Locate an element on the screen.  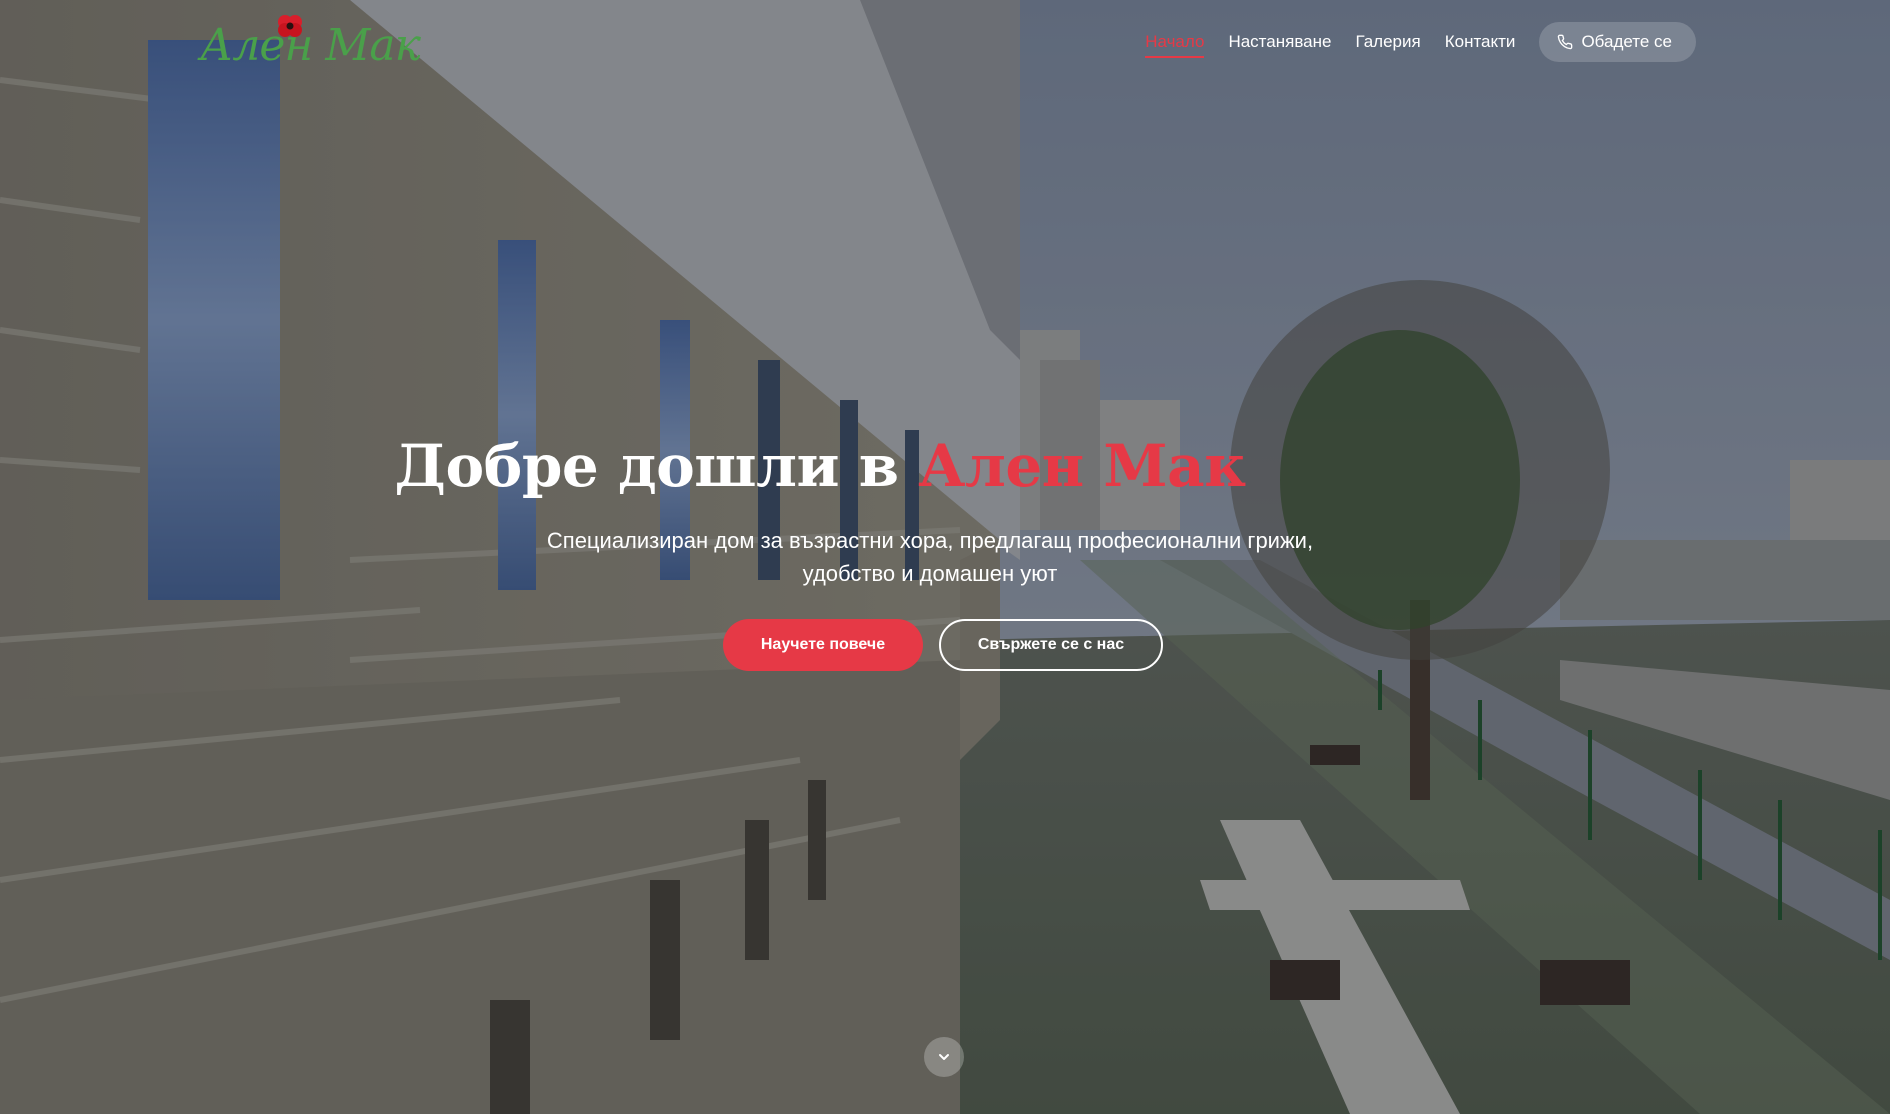
call-us-label: Обадете се is located at coordinates (1626, 41).